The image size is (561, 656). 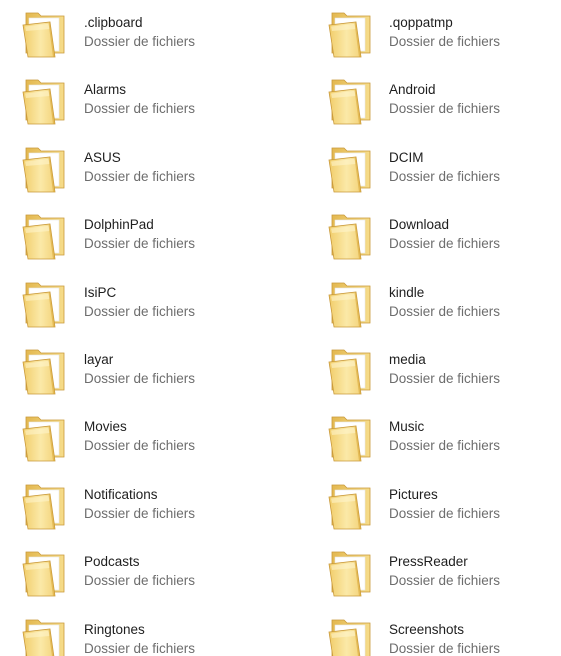 I want to click on folder-item-dot-qoppatmp: .qoppatmp Dossier de fichiers, so click(x=433, y=33).